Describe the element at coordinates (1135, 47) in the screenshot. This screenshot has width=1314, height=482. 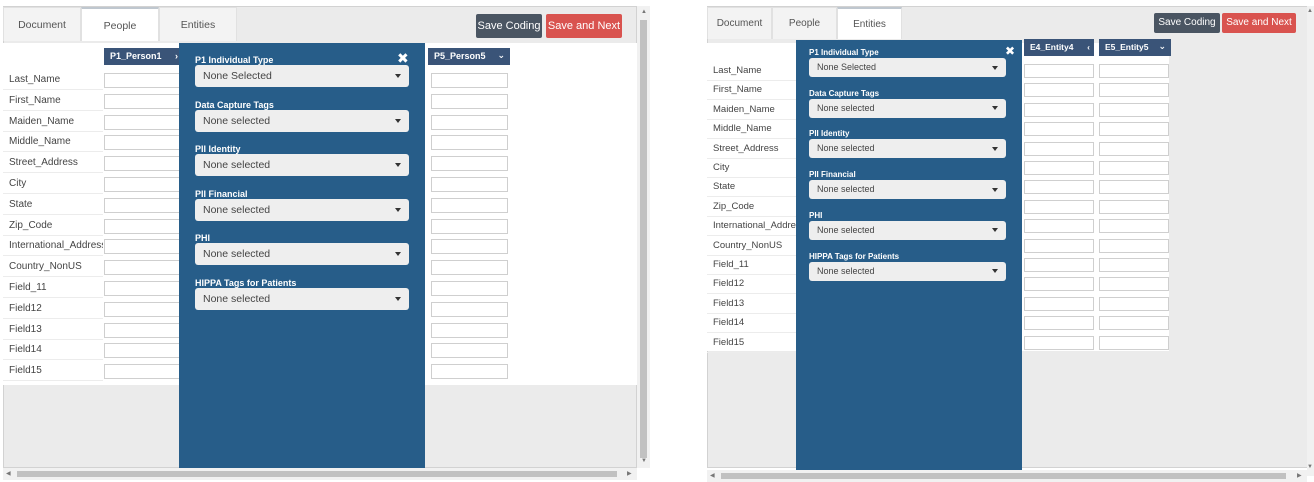
I see `column-header-e5-entity5: E5_Entity5 ⌄` at that location.